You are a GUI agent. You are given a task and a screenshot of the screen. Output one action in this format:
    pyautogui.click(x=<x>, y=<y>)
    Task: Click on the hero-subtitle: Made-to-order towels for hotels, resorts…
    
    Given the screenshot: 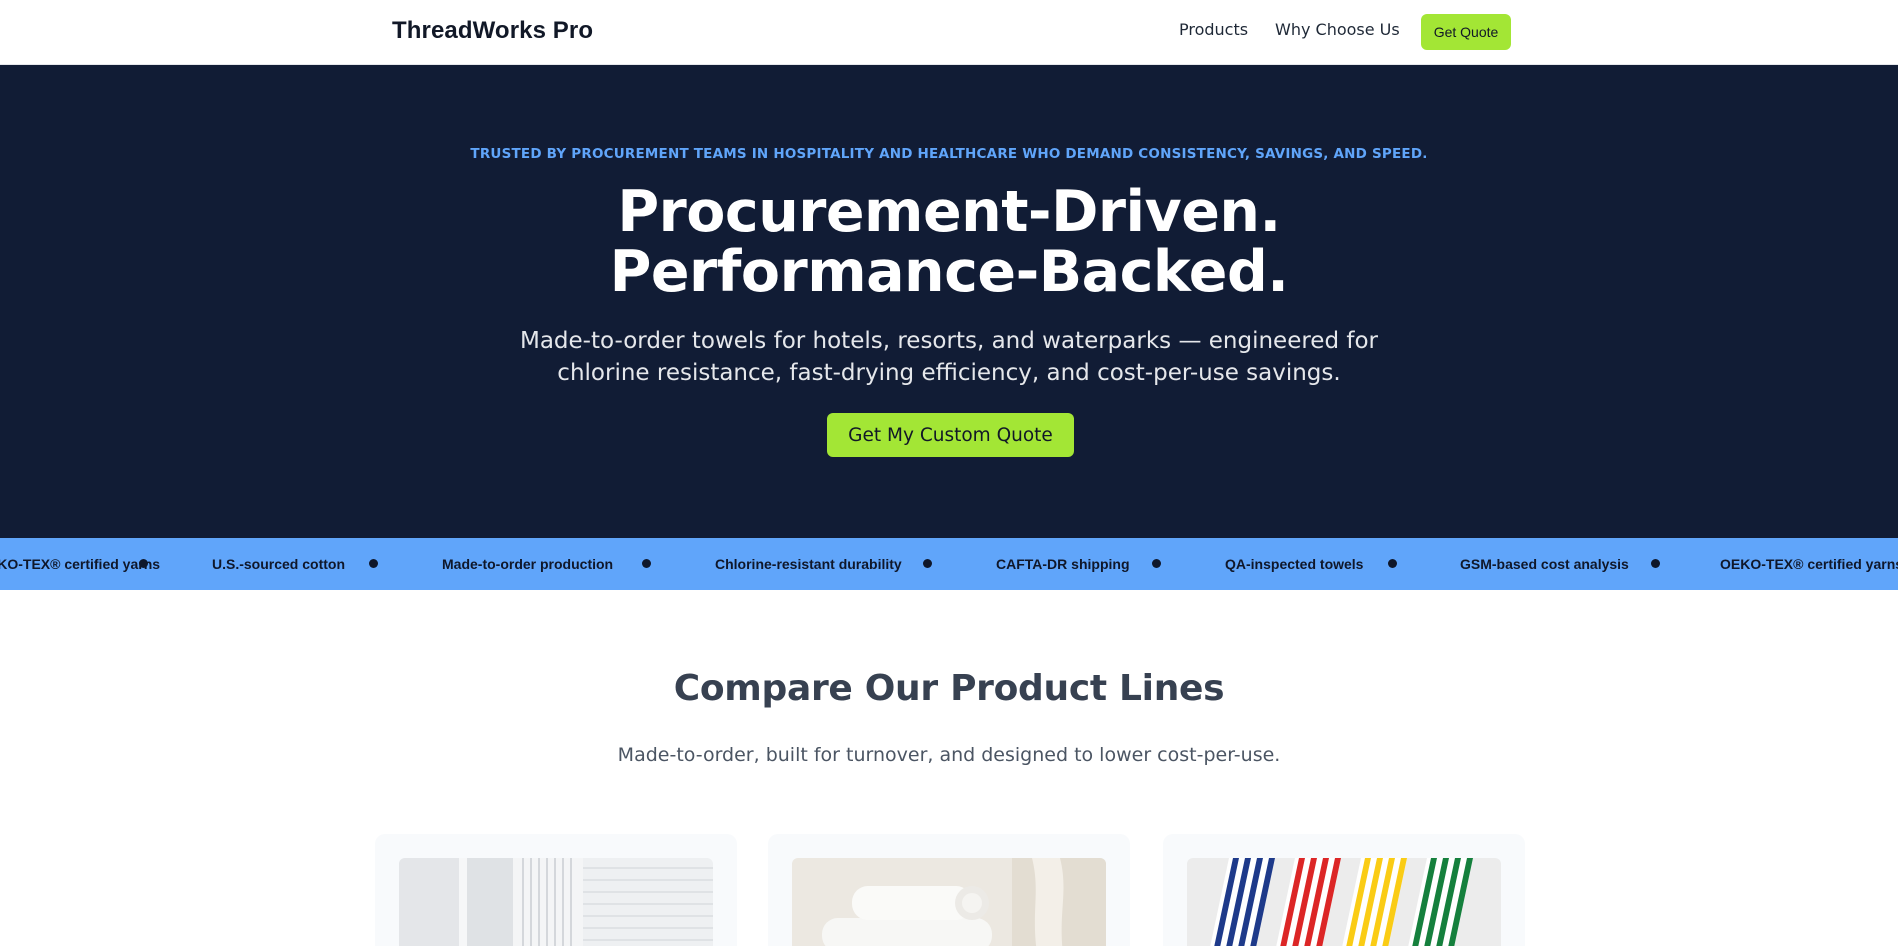 What is the action you would take?
    pyautogui.click(x=948, y=357)
    